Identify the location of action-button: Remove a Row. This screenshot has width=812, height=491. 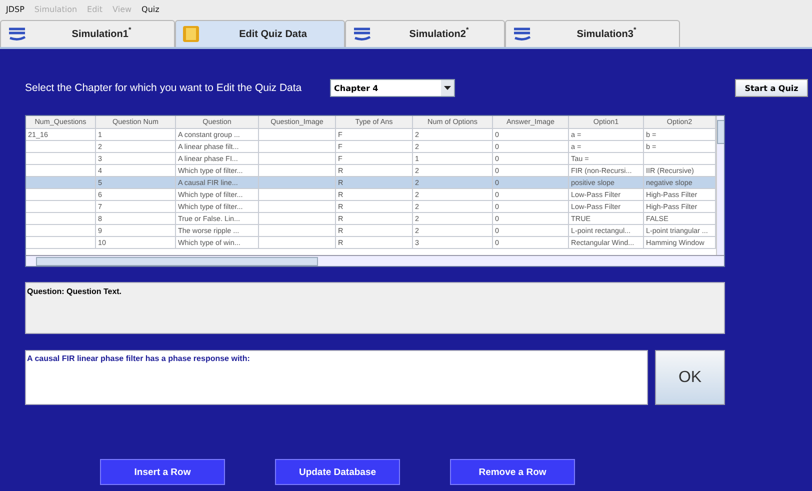
(512, 472).